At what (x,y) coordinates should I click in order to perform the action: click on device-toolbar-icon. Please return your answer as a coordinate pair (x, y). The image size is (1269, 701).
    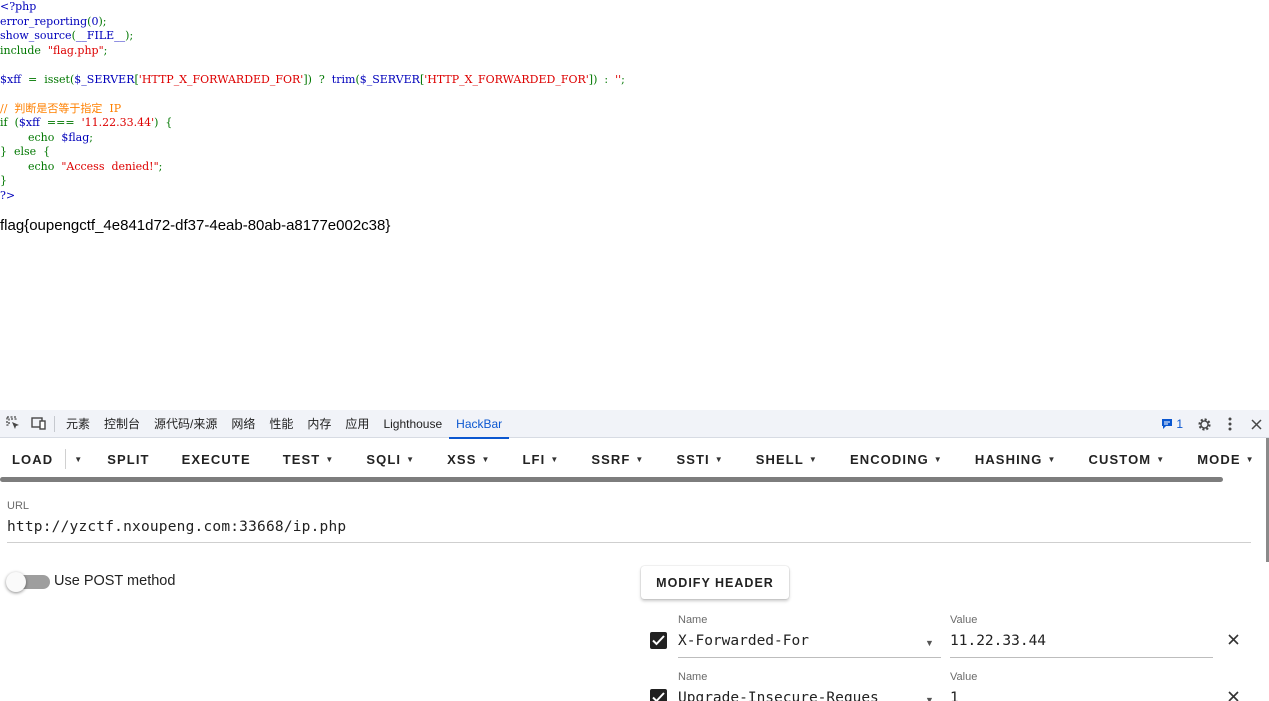
    Looking at the image, I should click on (39, 424).